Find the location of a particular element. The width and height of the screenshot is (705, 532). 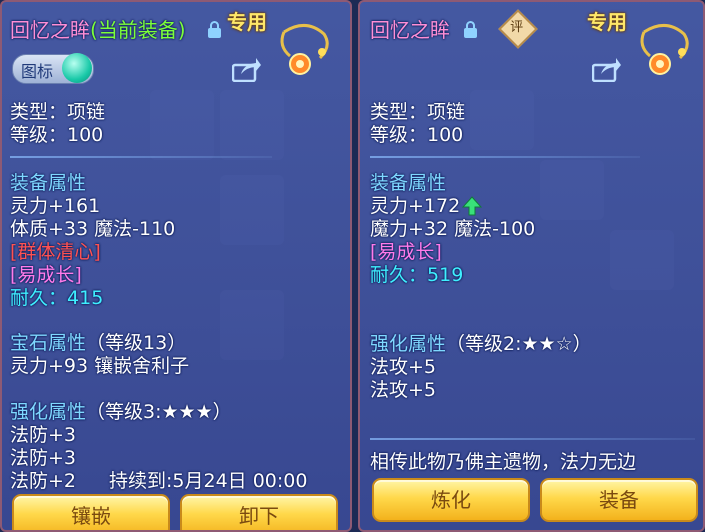

refine-button: 炼化 is located at coordinates (451, 500).